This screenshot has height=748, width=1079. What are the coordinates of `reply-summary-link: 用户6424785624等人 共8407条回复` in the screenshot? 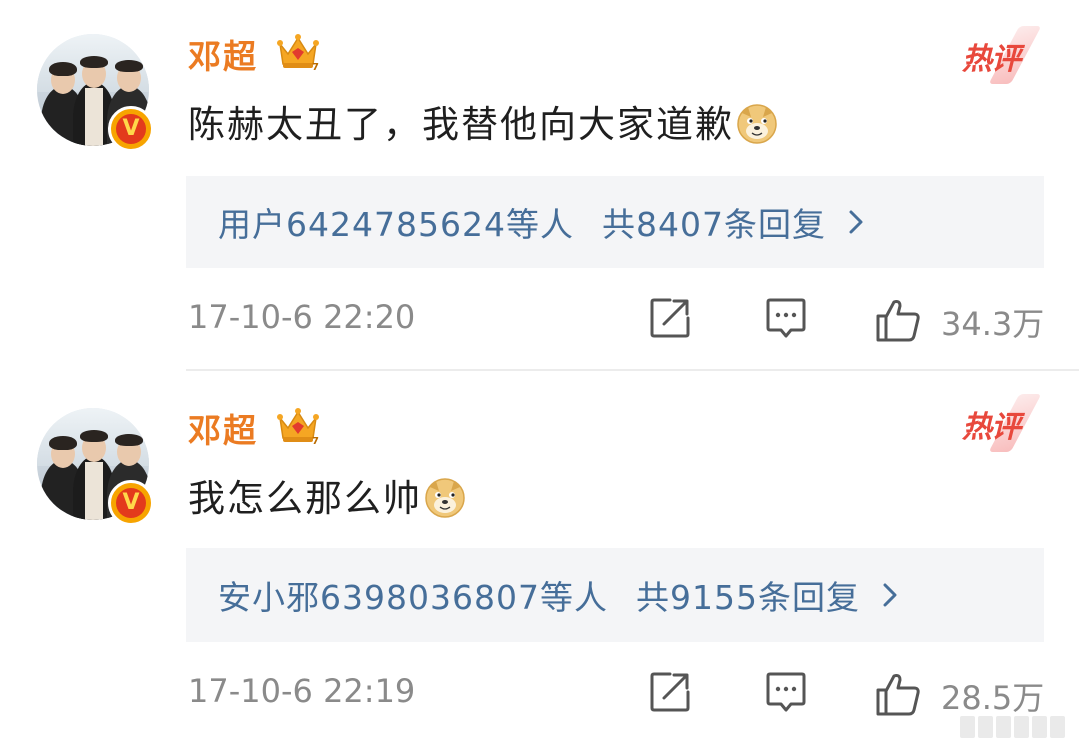 It's located at (615, 222).